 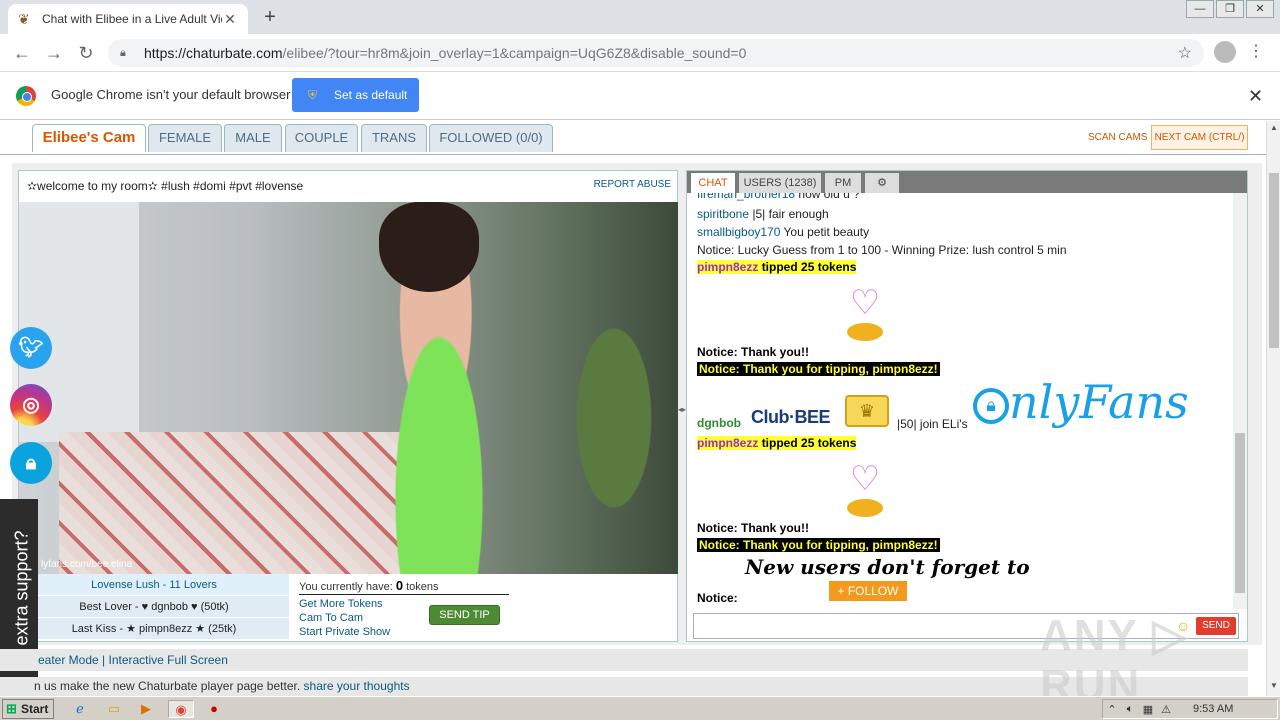 I want to click on send-tip-button: SEND TIP, so click(x=464, y=615).